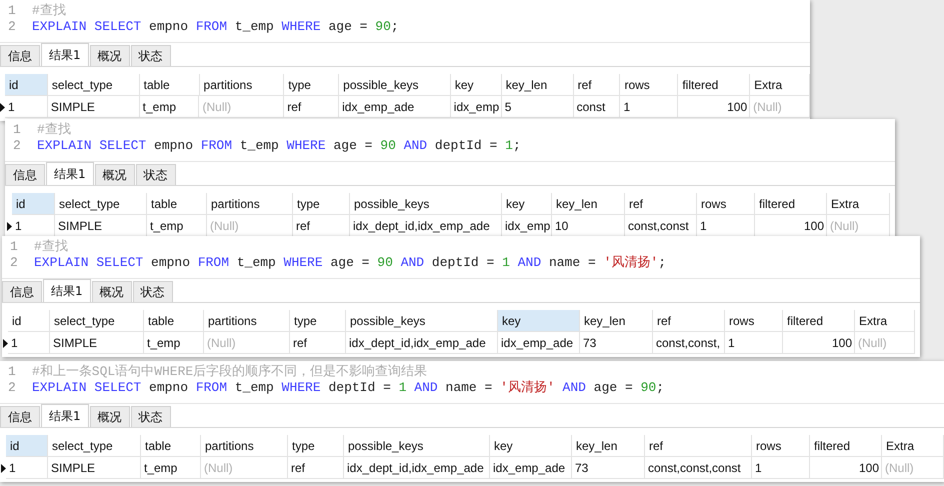 Image resolution: width=944 pixels, height=486 pixels. I want to click on table-cell: idx_dept_id,idx_emp_ade, so click(417, 468).